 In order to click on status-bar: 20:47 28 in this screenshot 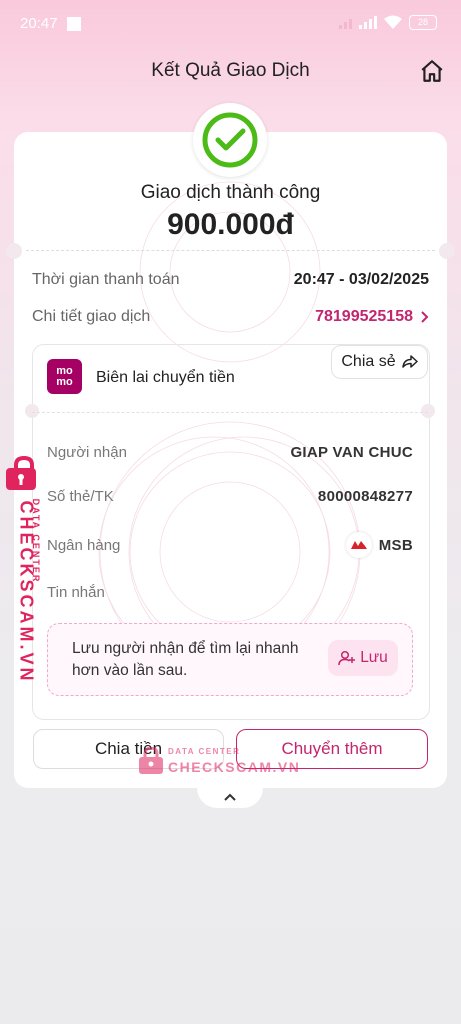, I will do `click(230, 23)`.